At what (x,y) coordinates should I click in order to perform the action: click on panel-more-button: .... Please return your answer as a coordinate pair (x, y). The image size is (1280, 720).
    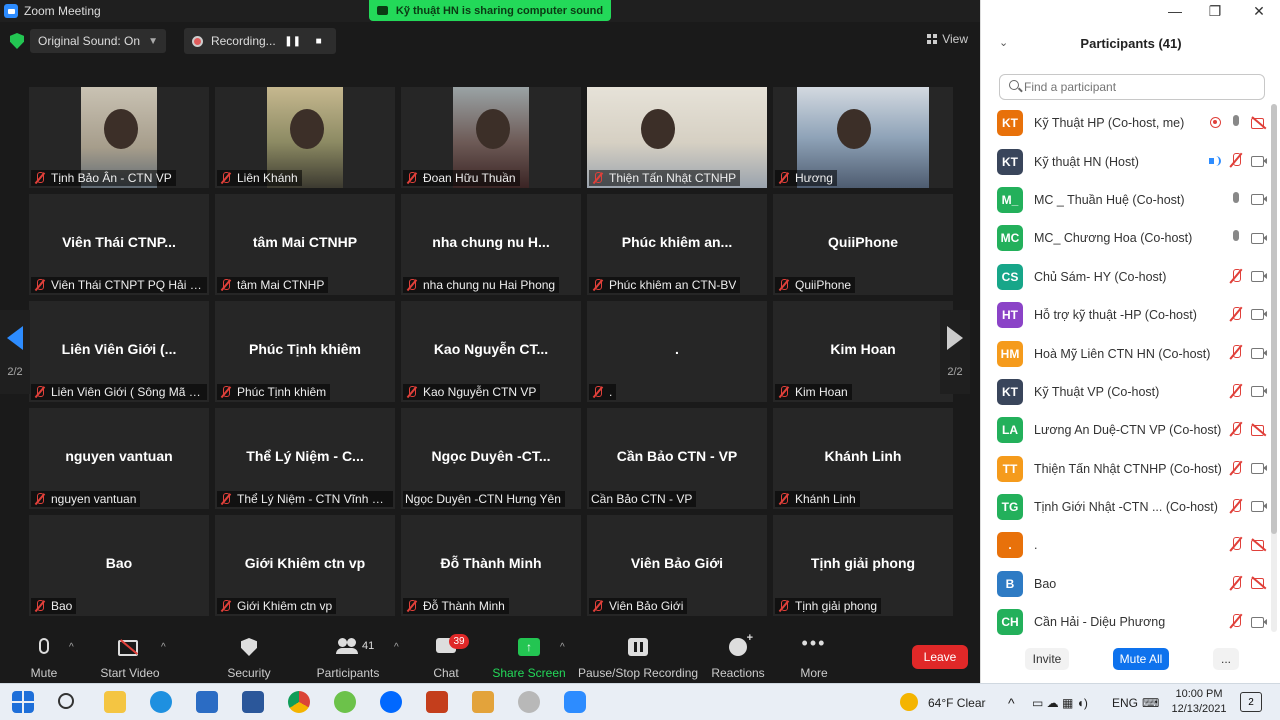
    Looking at the image, I should click on (1226, 659).